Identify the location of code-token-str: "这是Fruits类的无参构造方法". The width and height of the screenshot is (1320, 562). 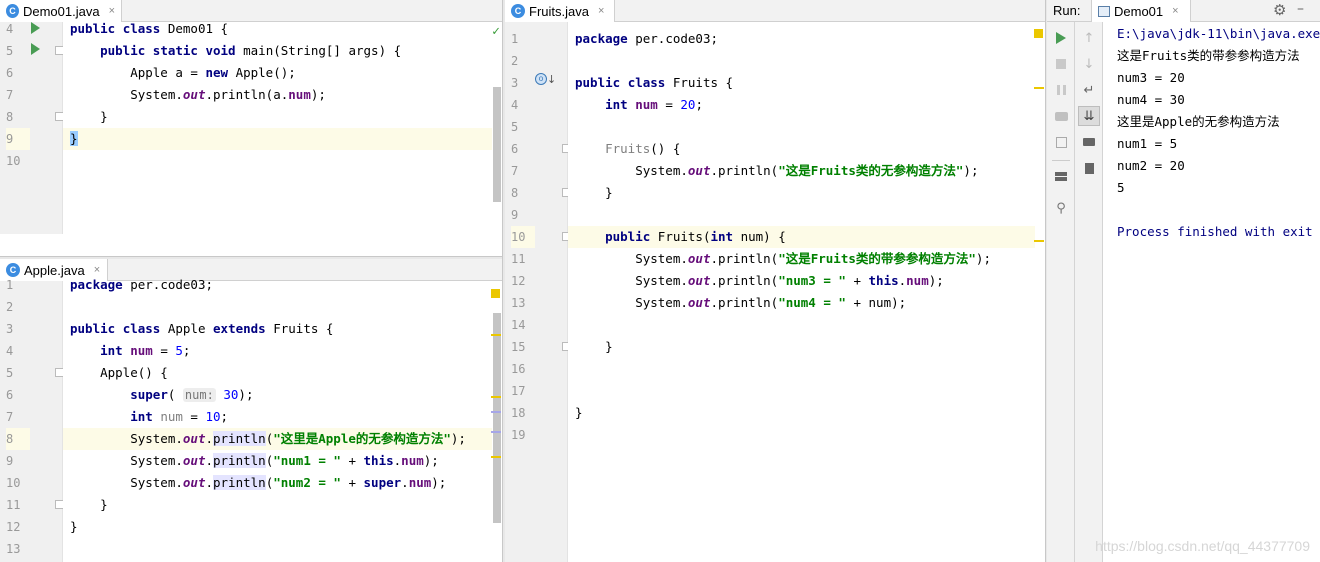
(871, 170).